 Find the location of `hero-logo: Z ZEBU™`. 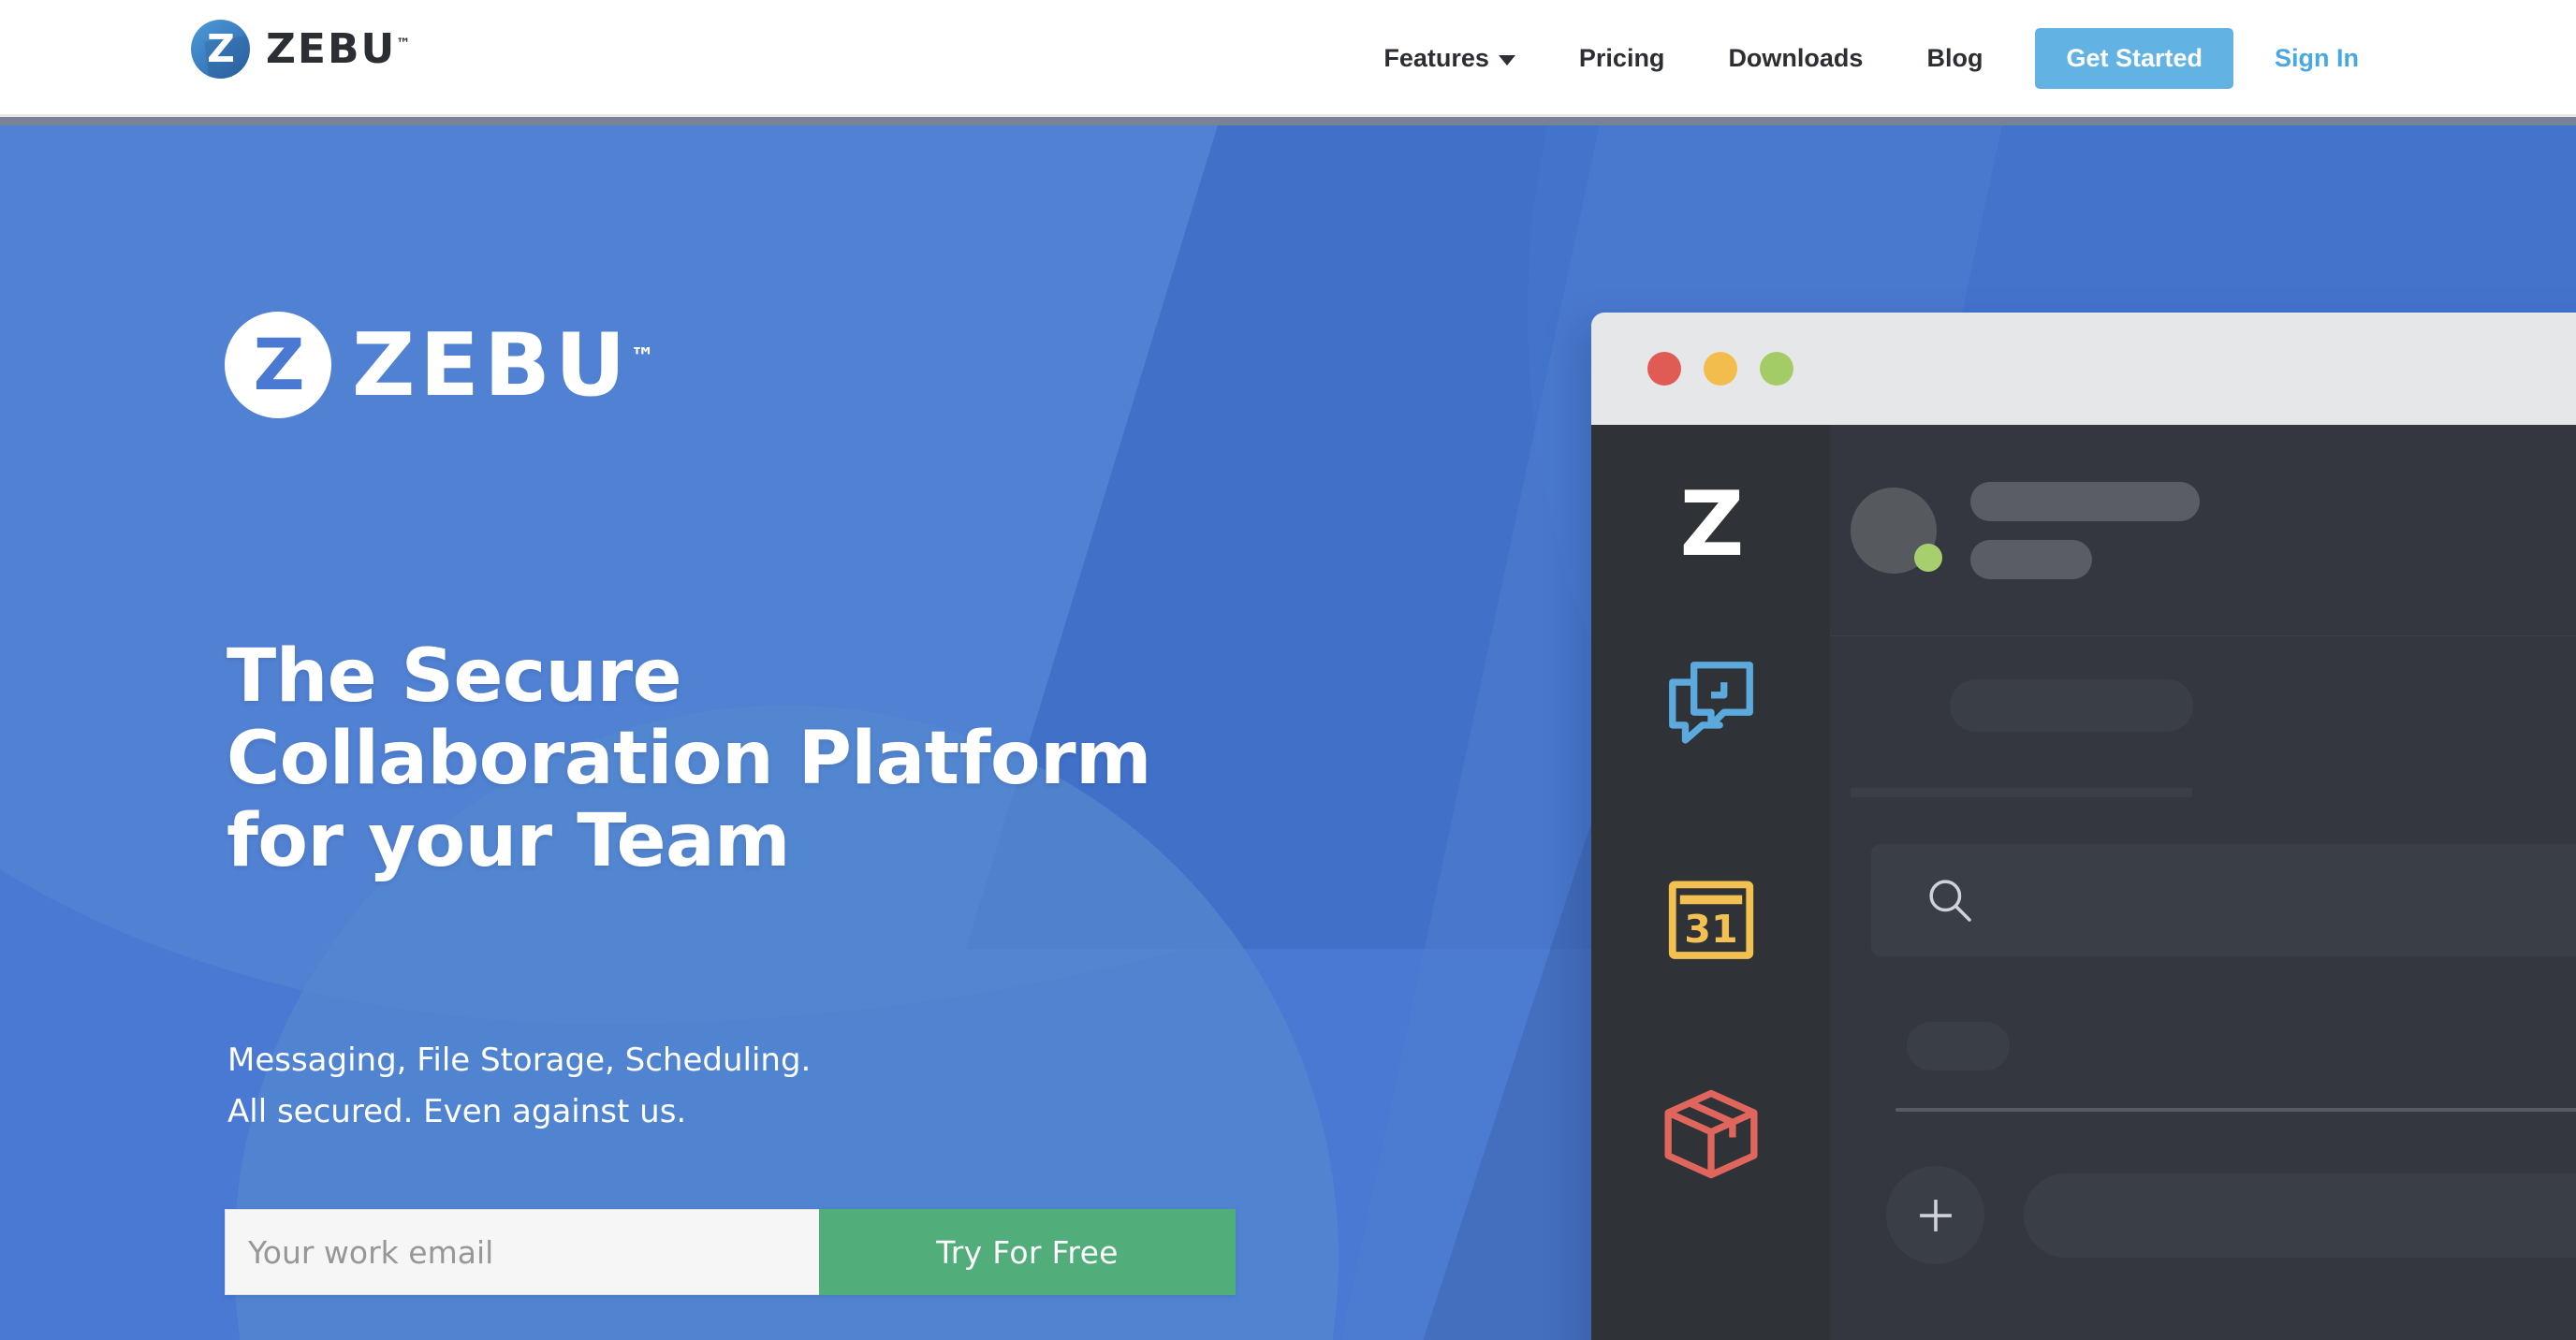

hero-logo: Z ZEBU™ is located at coordinates (439, 365).